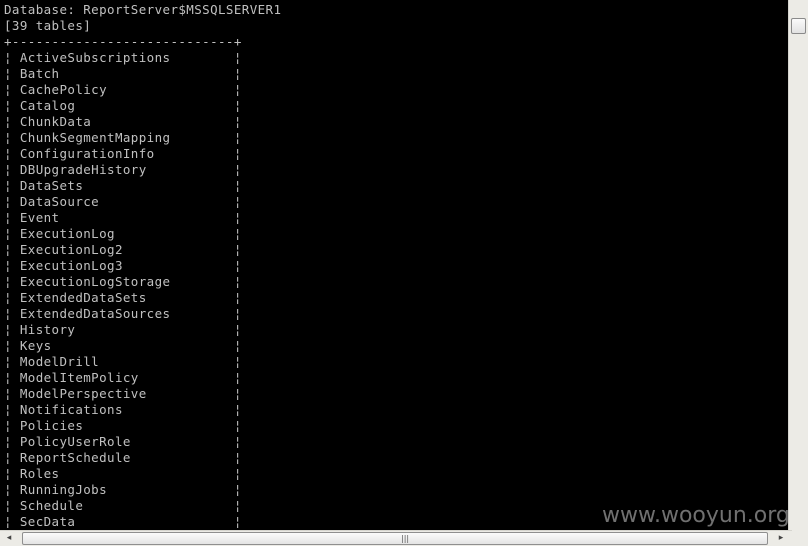 This screenshot has height=546, width=808. I want to click on vertical-scroll-thumb, so click(798, 26).